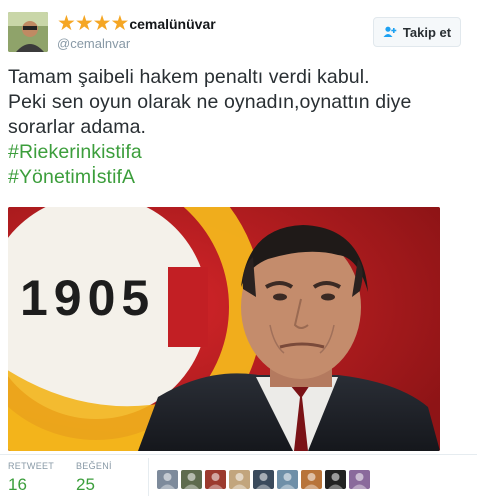 This screenshot has height=499, width=477. Describe the element at coordinates (93, 23) in the screenshot. I see `star-emoji-icons: ★★★★` at that location.